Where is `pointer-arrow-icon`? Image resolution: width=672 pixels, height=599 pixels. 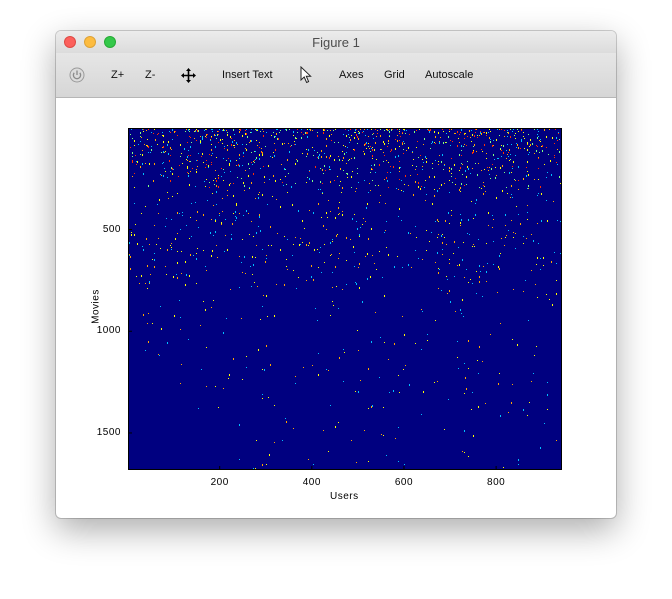
pointer-arrow-icon is located at coordinates (306, 75).